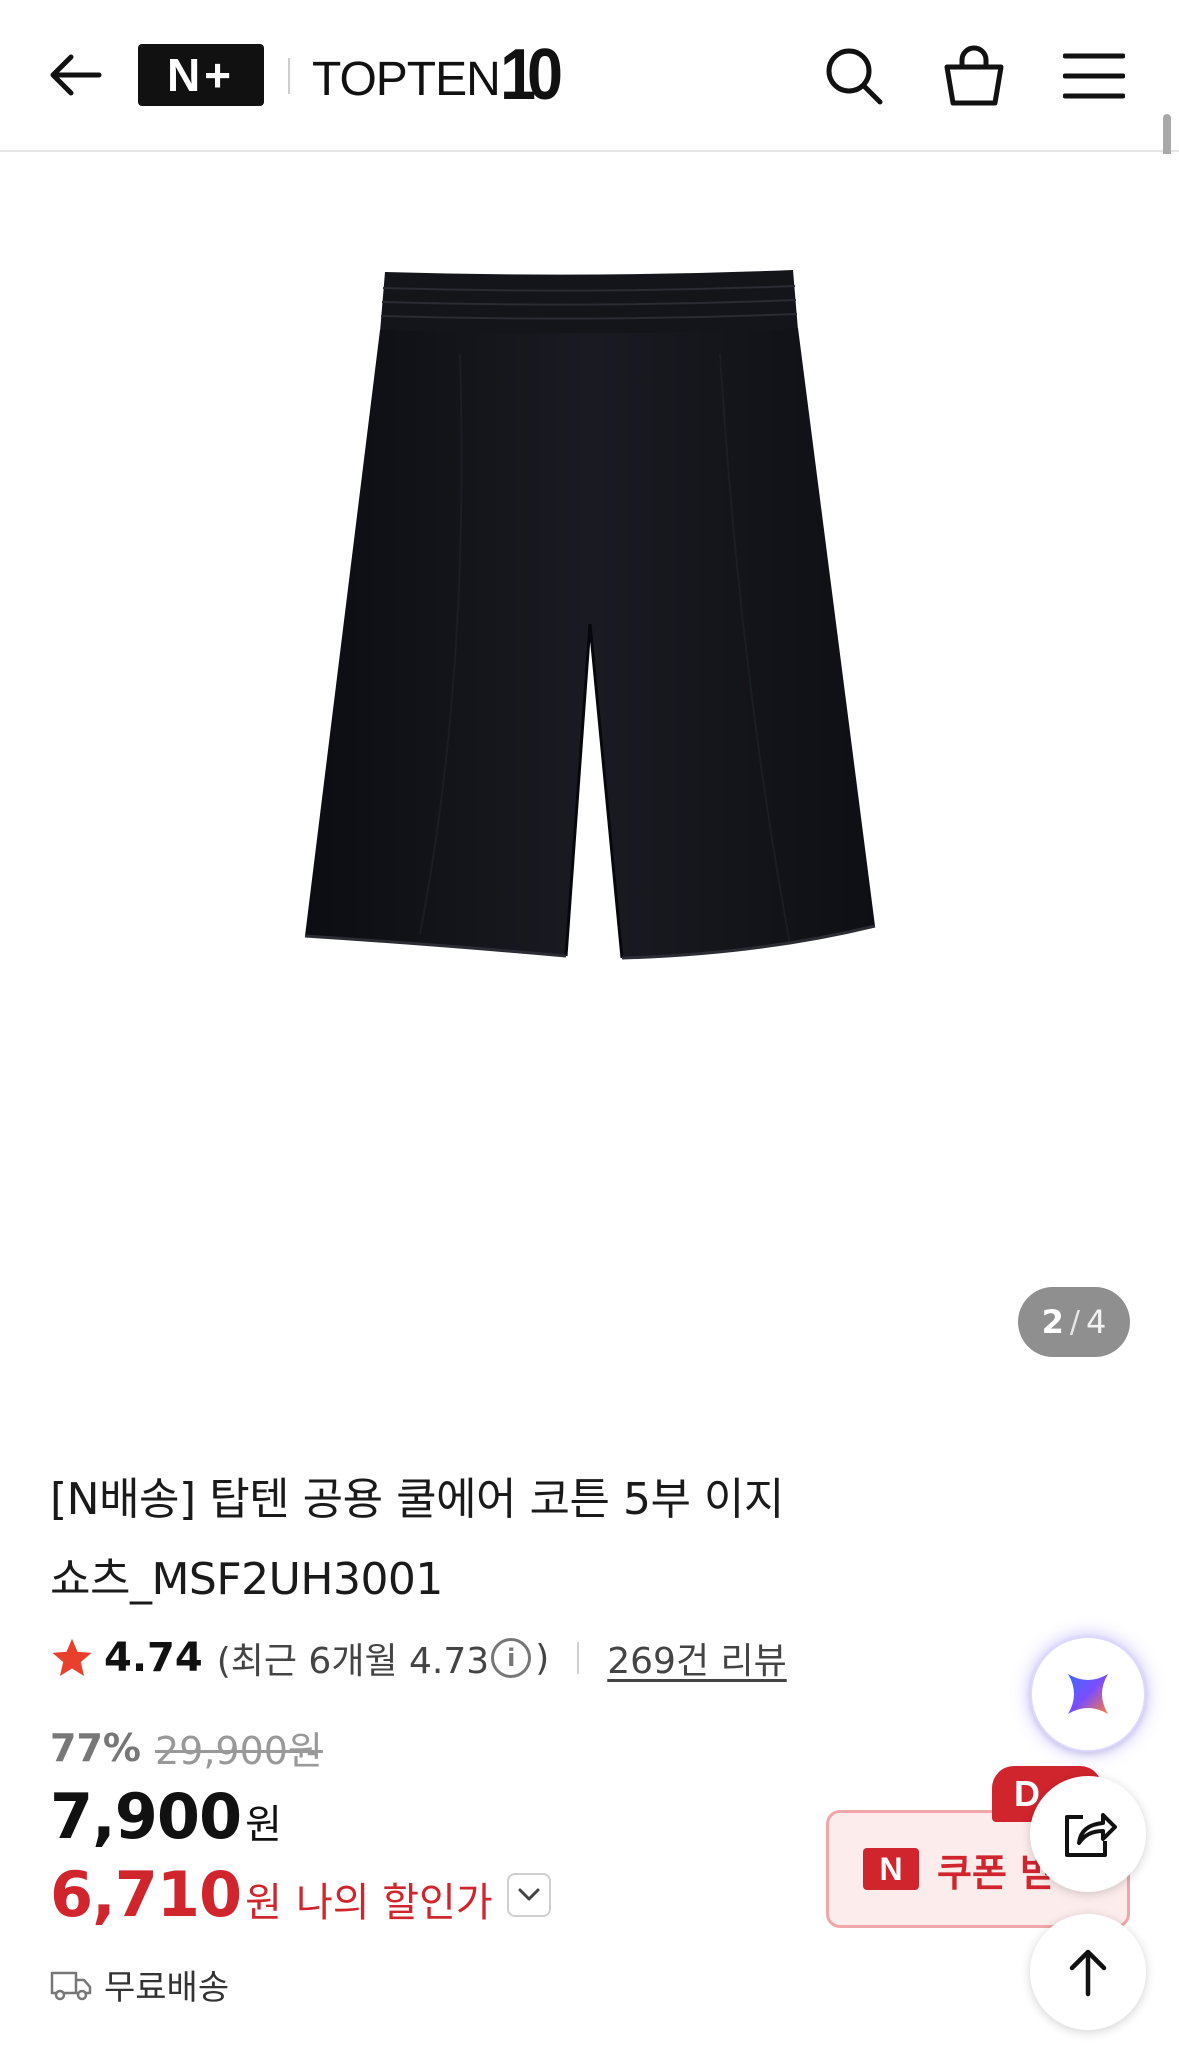  What do you see at coordinates (1096, 1322) in the screenshot?
I see `image-counter-total: 4` at bounding box center [1096, 1322].